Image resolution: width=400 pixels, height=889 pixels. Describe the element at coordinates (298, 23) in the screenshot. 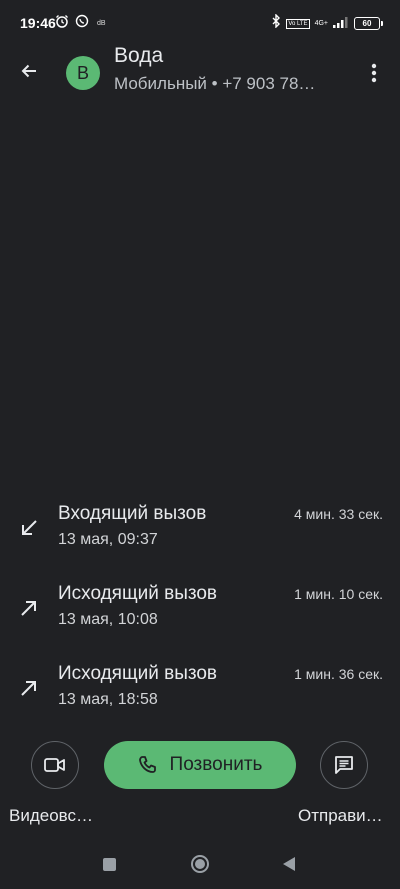

I see `volte-badge: Vo LTE` at that location.